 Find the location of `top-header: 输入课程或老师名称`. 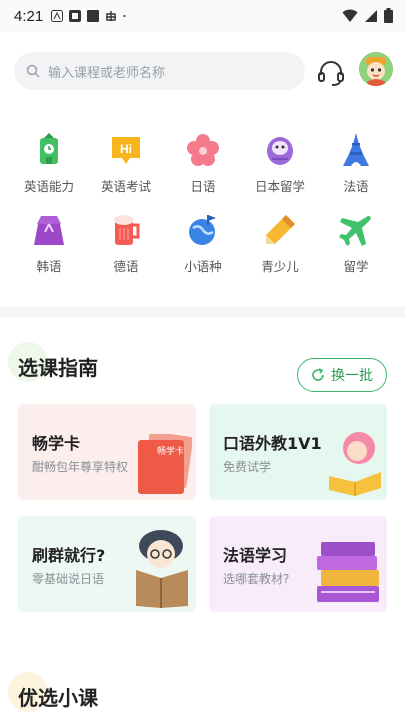

top-header: 输入课程或老师名称 is located at coordinates (202, 70).